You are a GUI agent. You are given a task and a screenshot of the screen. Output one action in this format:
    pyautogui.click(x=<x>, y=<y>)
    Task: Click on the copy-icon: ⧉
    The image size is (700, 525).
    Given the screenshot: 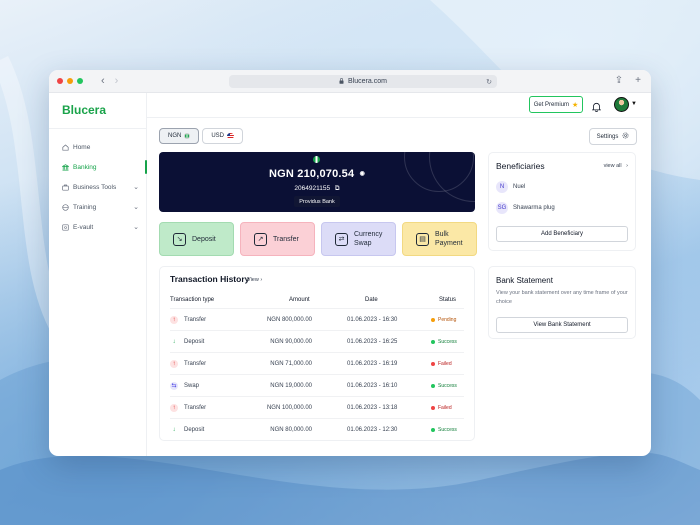 What is the action you would take?
    pyautogui.click(x=337, y=188)
    